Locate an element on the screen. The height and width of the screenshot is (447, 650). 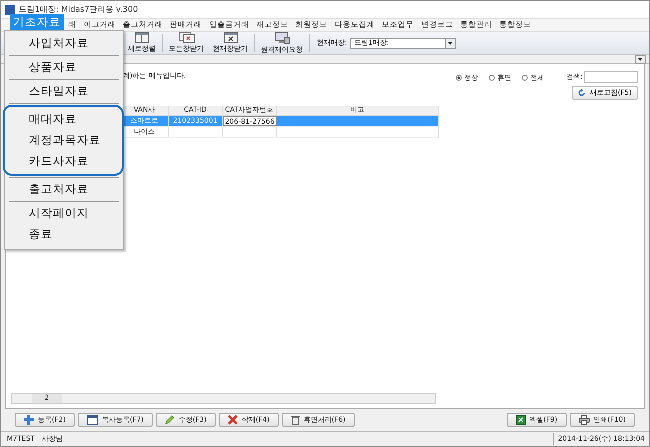
menu-item: 스타일자료 is located at coordinates (64, 91).